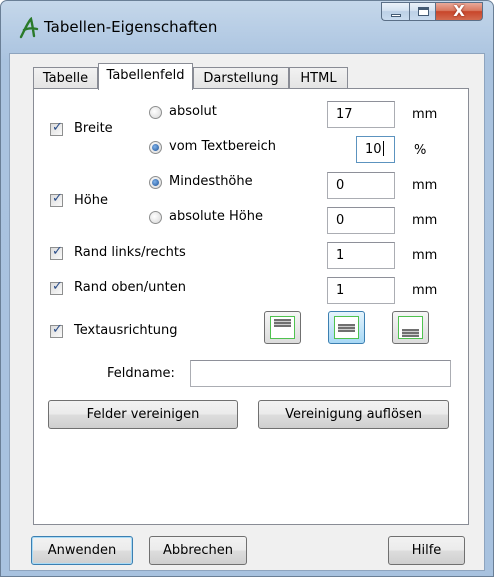  I want to click on margin-lr-label: Rand links/rechts, so click(130, 252).